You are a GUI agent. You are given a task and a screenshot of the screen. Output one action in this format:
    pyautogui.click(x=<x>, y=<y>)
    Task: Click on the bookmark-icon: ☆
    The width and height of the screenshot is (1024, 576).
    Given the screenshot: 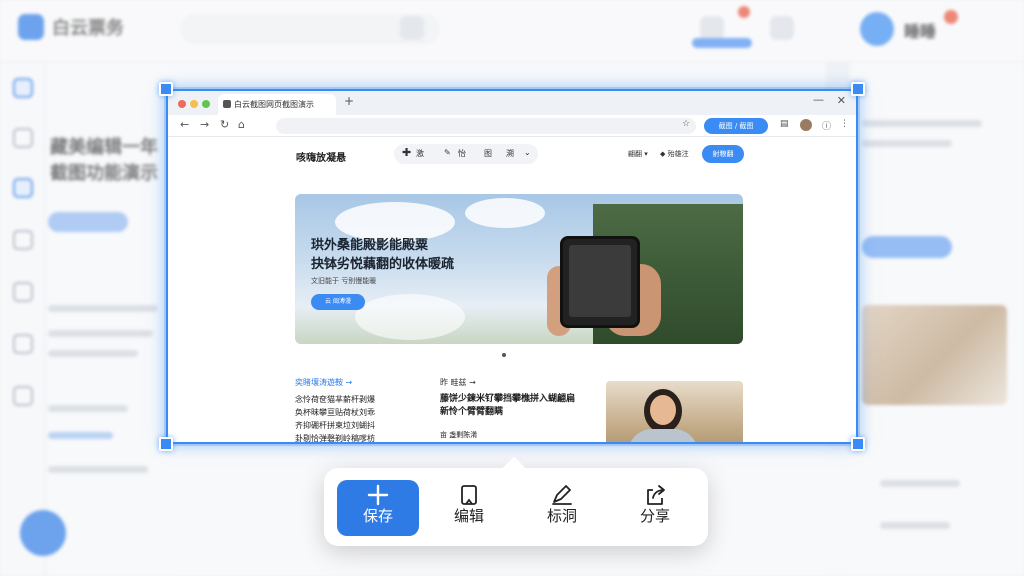 What is the action you would take?
    pyautogui.click(x=686, y=124)
    